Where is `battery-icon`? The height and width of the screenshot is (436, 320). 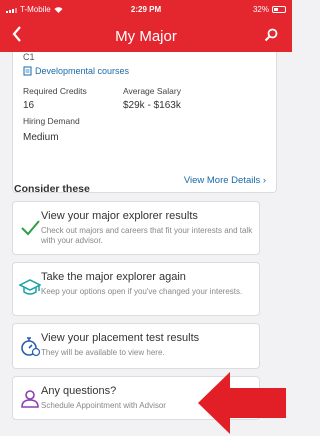
battery-icon is located at coordinates (279, 9).